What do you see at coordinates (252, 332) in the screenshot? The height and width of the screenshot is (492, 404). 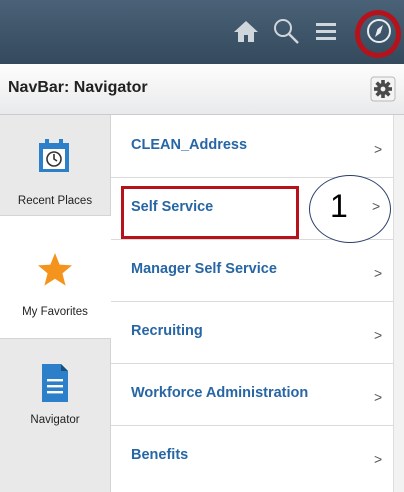 I see `list-item-recruiting: Recruiting >` at bounding box center [252, 332].